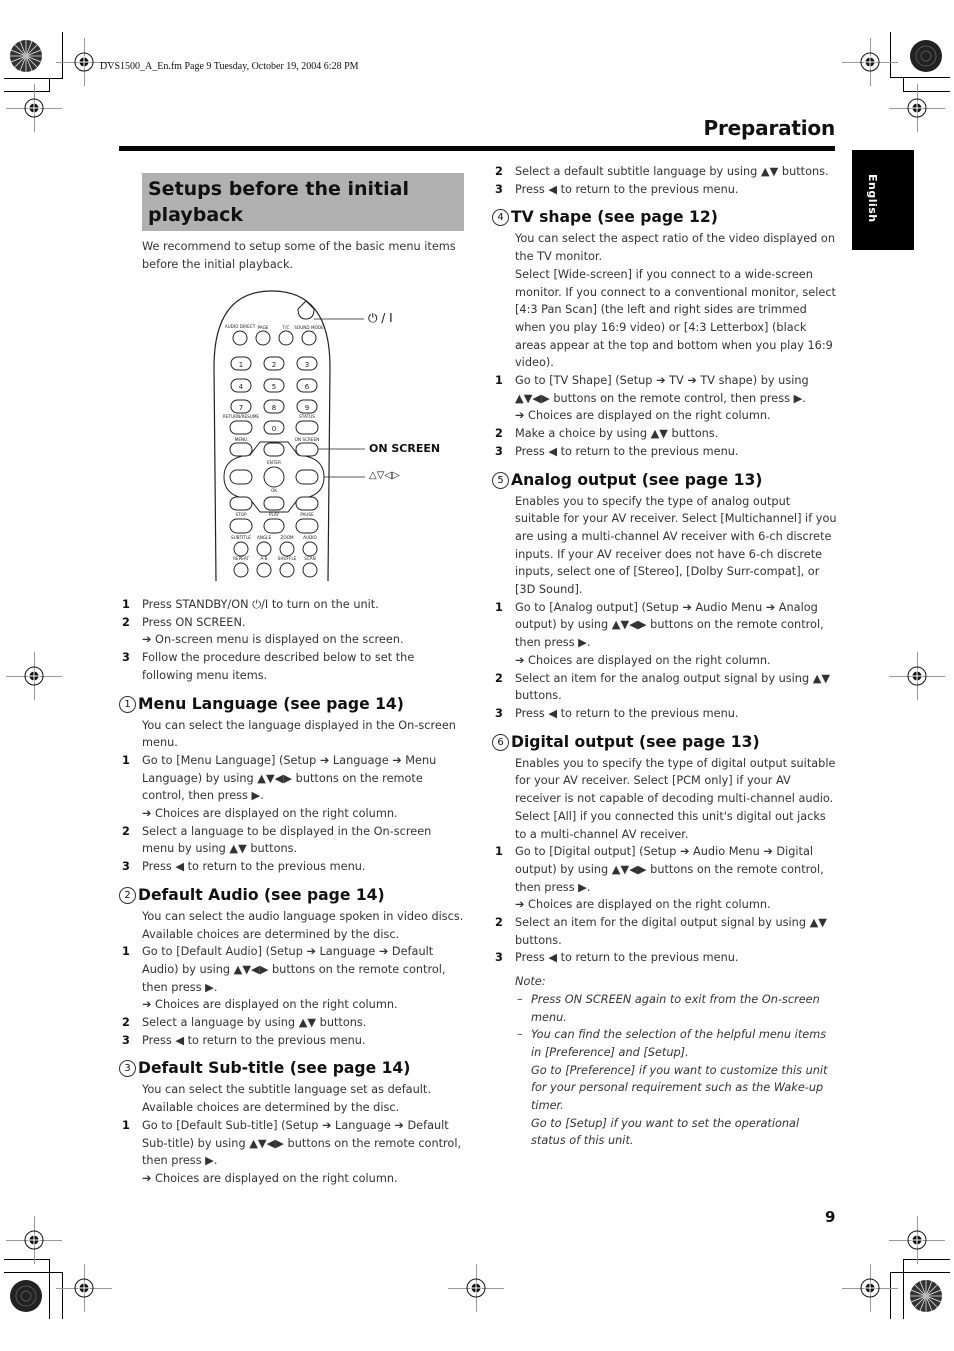 Image resolution: width=954 pixels, height=1351 pixels. I want to click on on-screen-callout: ON SCREEN, so click(405, 448).